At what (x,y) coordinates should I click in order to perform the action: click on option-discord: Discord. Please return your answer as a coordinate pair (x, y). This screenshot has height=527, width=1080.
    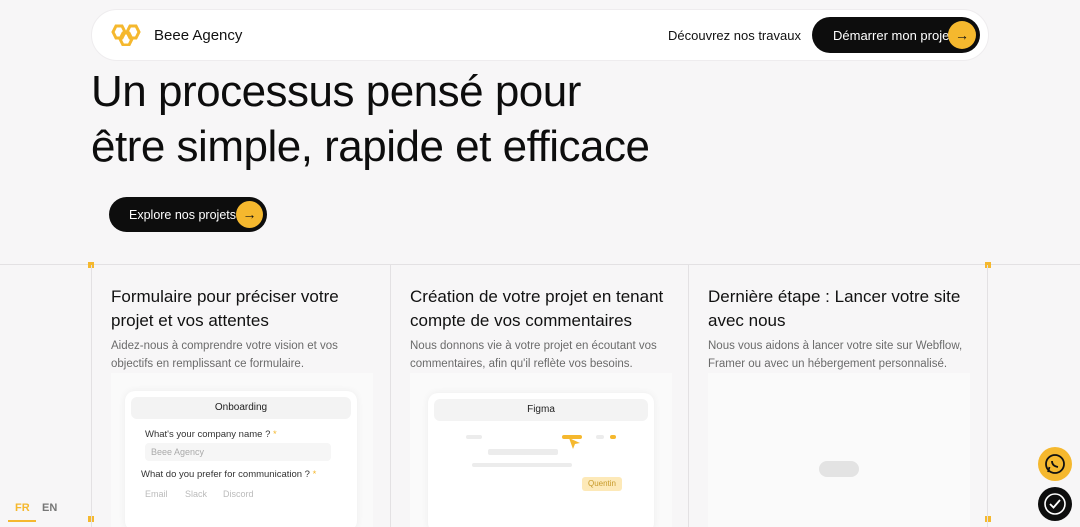
    Looking at the image, I should click on (238, 494).